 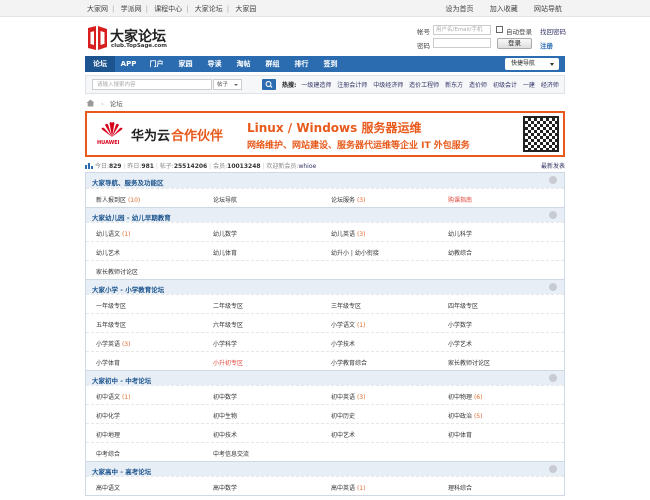 What do you see at coordinates (128, 289) in the screenshot?
I see `category-title: 大家小学 - 小学教育论坛` at bounding box center [128, 289].